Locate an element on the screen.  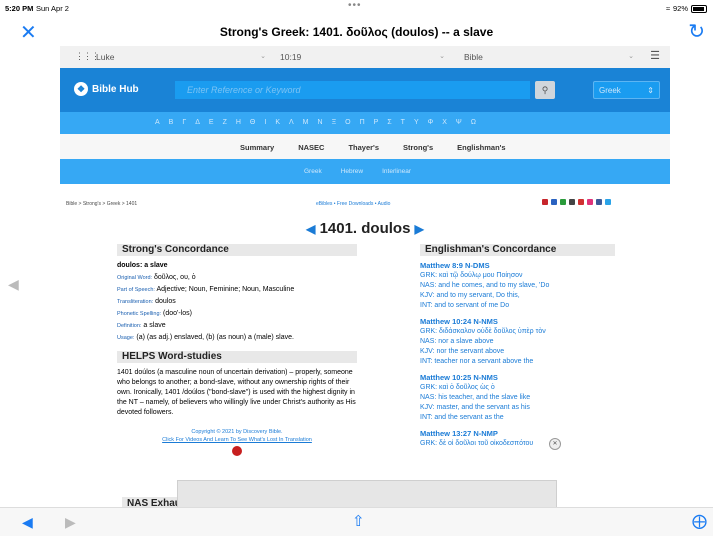
excel-icon is located at coordinates (563, 202).